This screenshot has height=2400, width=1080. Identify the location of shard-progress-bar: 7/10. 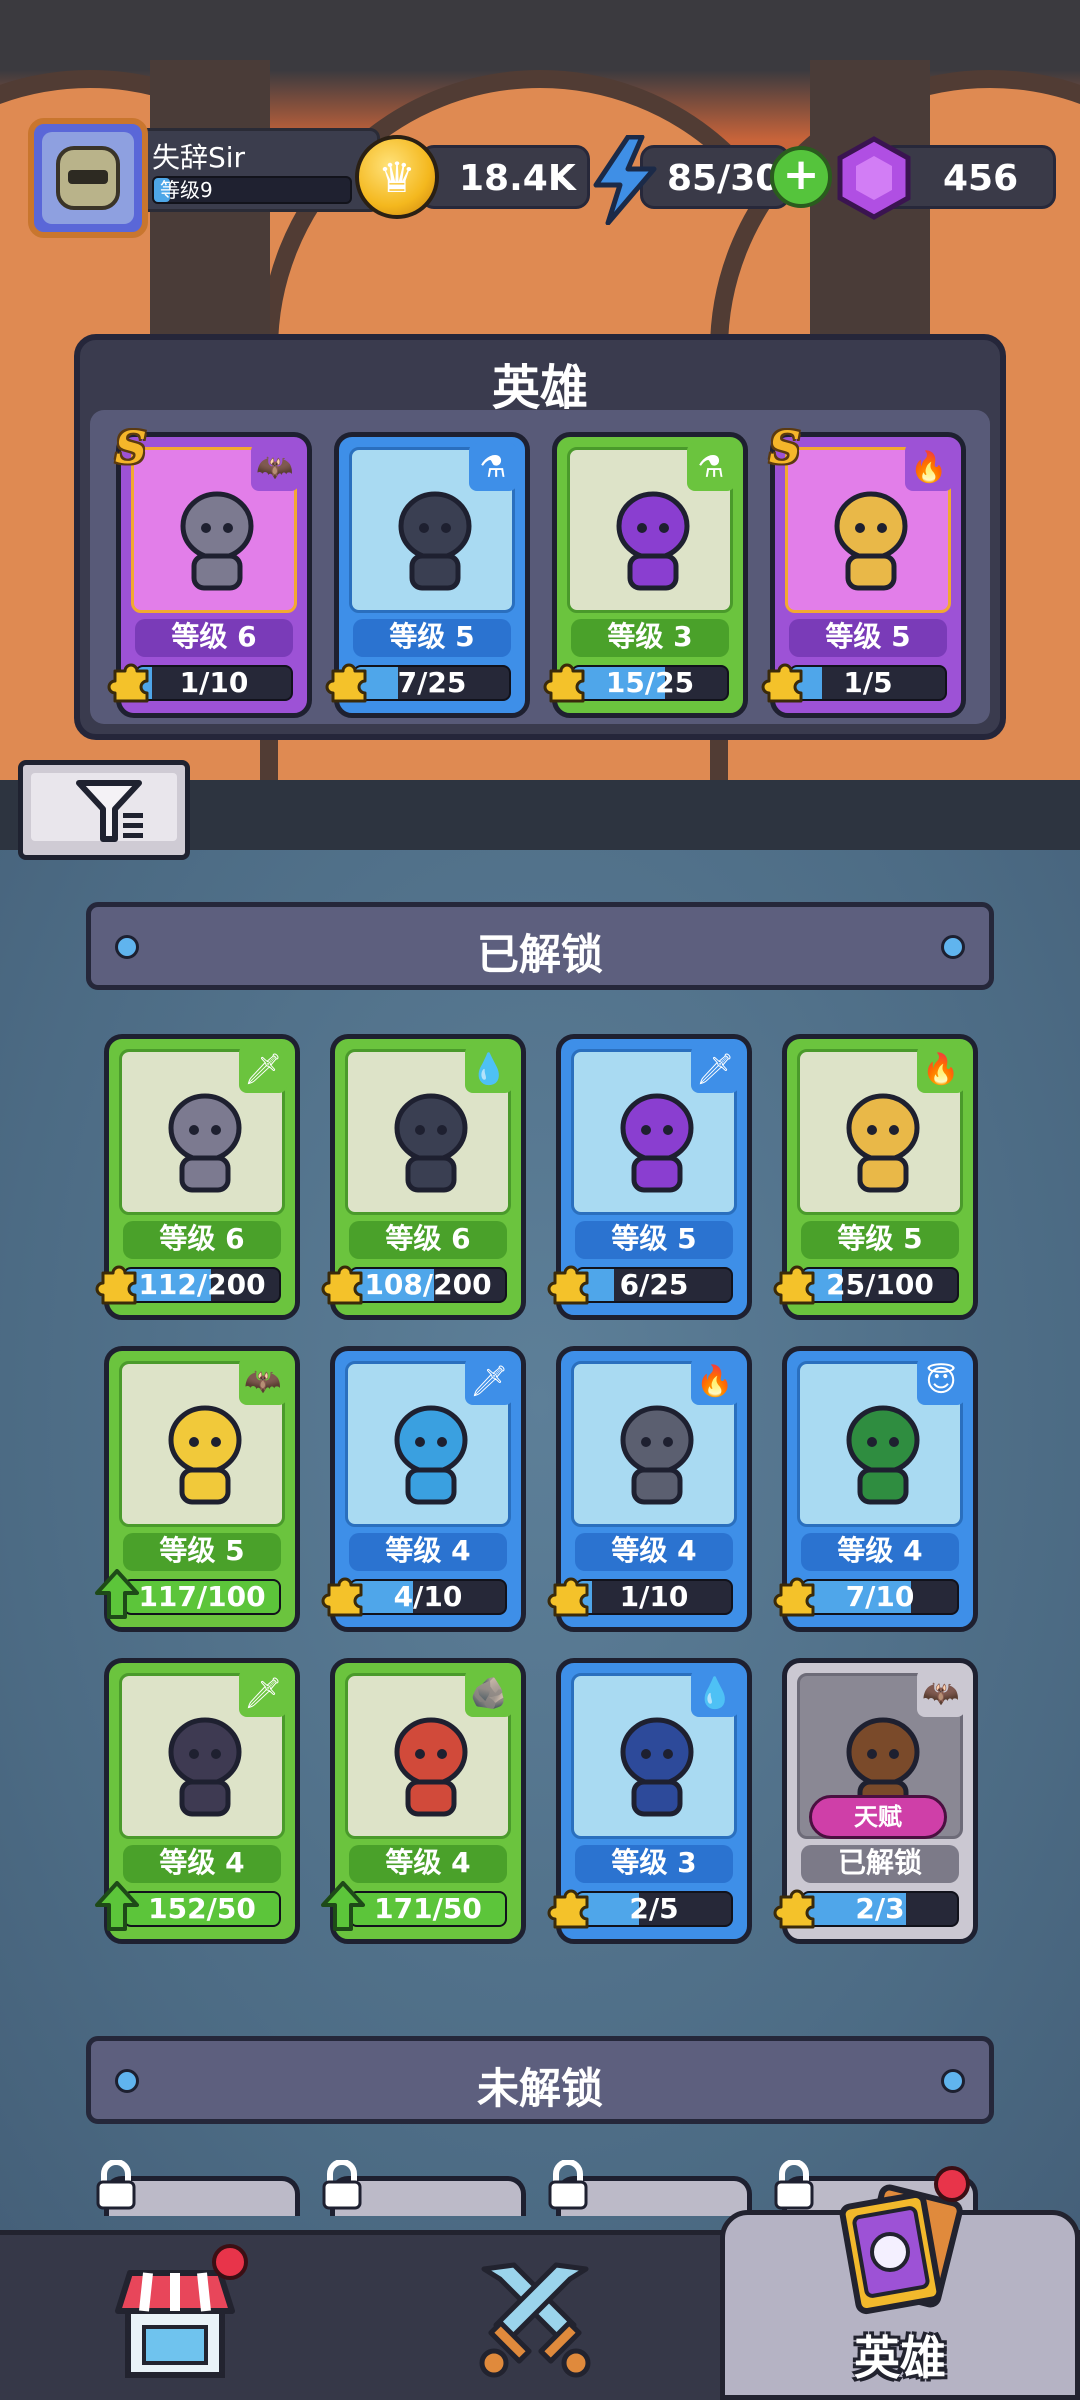
(880, 1597).